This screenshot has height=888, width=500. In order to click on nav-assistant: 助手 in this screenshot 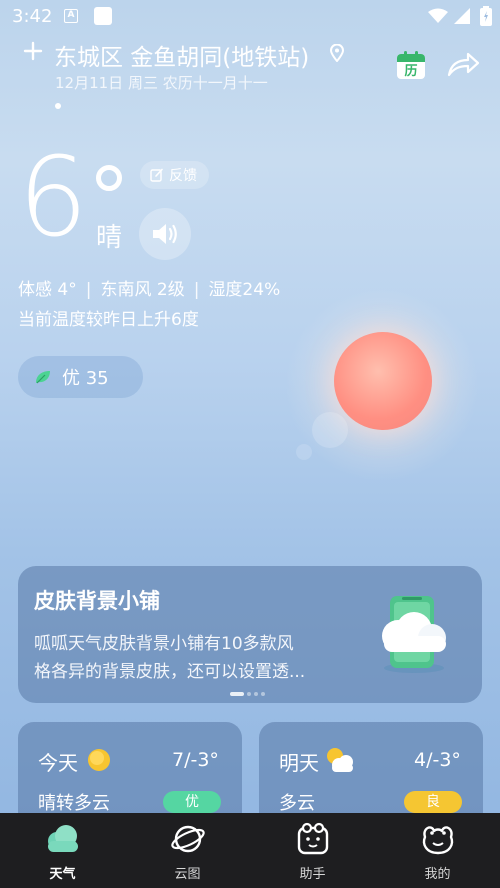, I will do `click(312, 850)`.